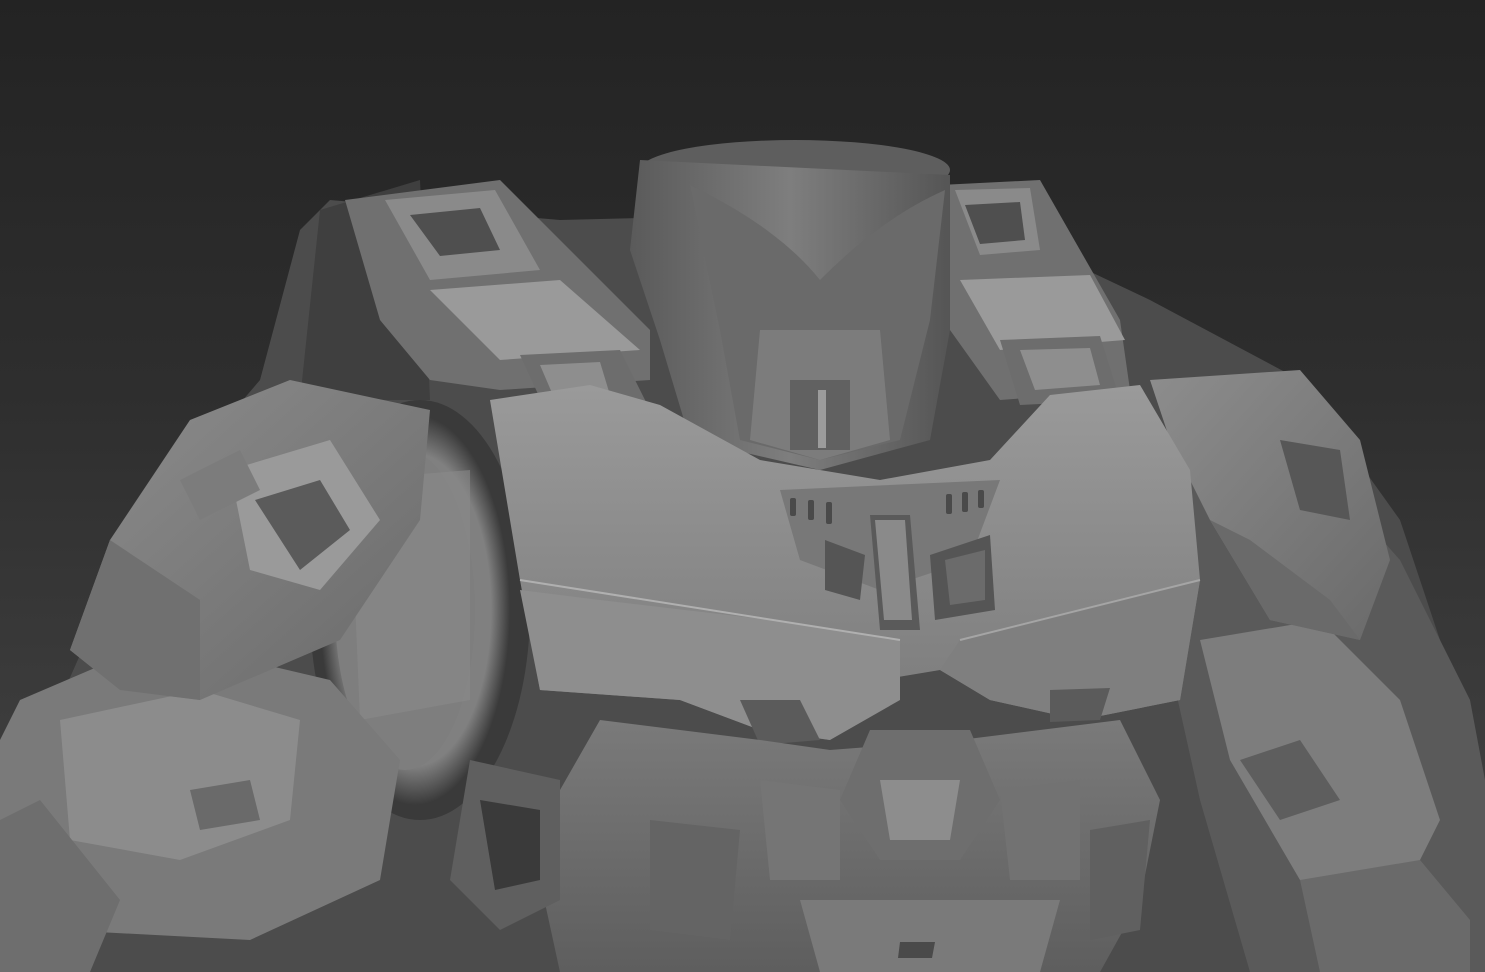 Image resolution: width=1485 pixels, height=972 pixels. What do you see at coordinates (850, 846) in the screenshot?
I see `abdomen` at bounding box center [850, 846].